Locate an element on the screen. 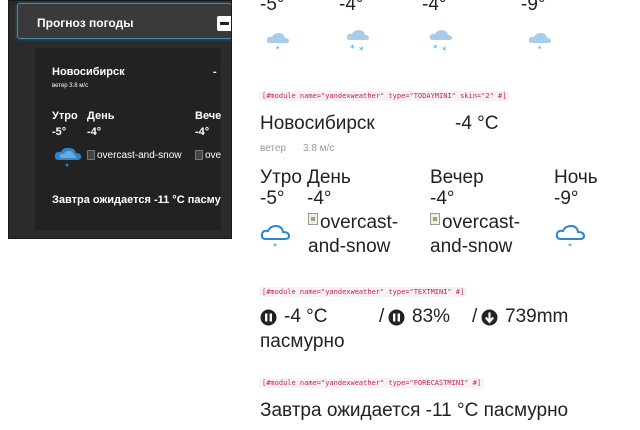 This screenshot has width=640, height=430. widget-period-evening: Вечер is located at coordinates (208, 116).